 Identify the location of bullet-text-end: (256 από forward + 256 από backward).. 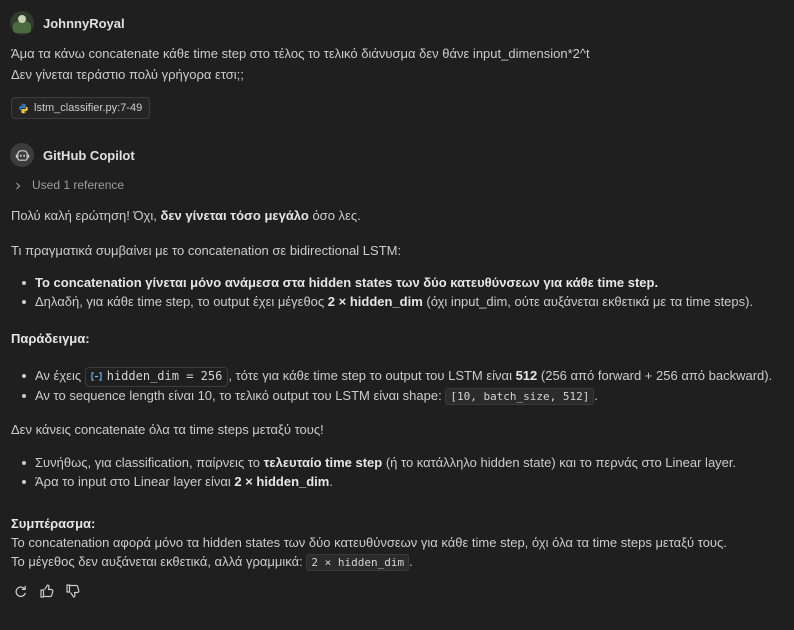
(655, 375).